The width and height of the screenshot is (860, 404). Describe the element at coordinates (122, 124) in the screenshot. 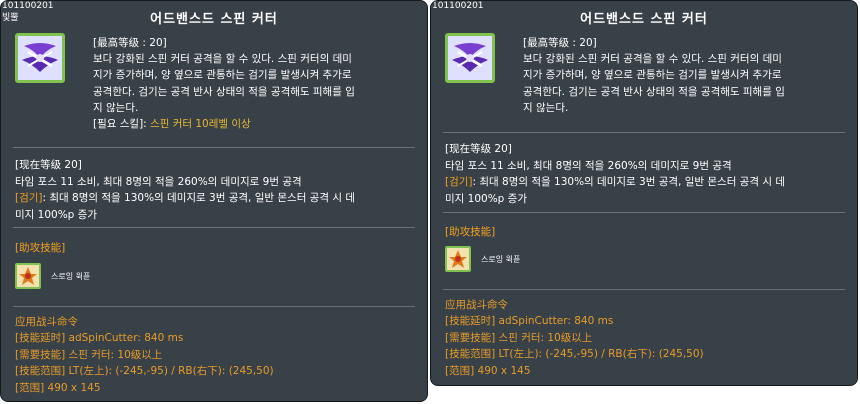

I see `required-skill-label: [필요 스킬]:` at that location.